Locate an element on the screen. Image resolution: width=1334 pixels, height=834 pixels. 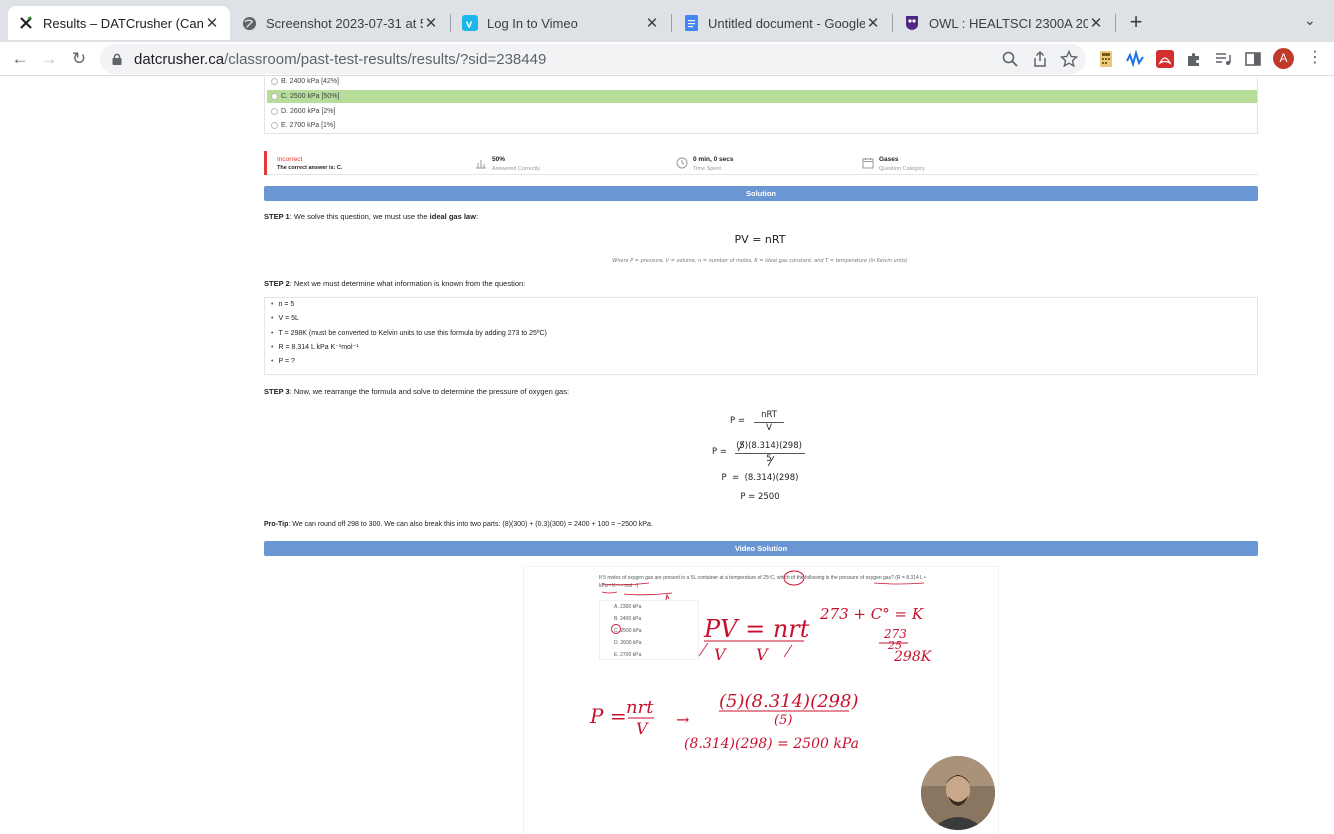
pdf-extension-icon is located at coordinates (1165, 59).